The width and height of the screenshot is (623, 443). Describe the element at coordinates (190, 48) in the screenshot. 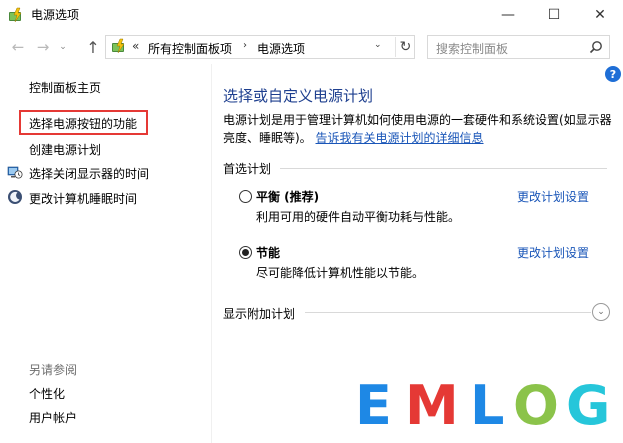

I see `breadcrumb-all-control-panel-items: 所有控制面板项` at that location.